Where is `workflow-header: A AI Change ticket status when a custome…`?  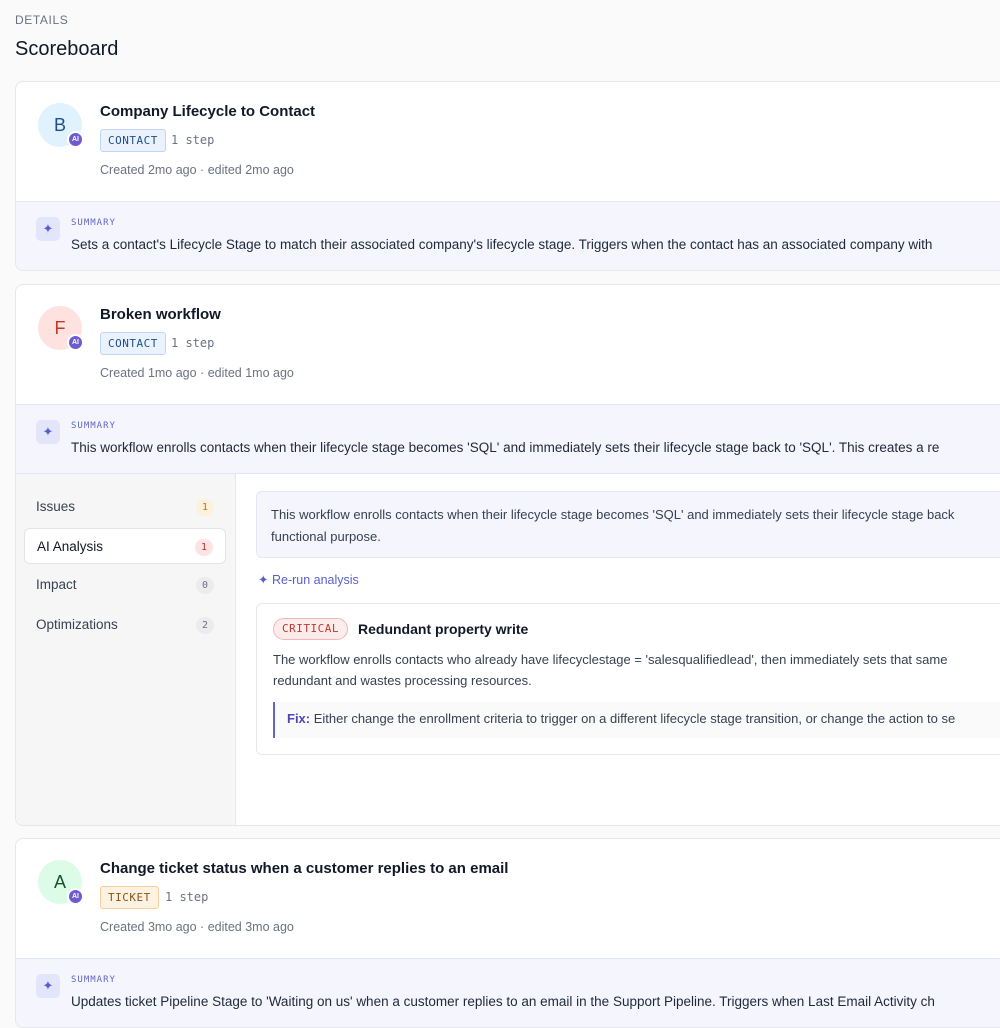 workflow-header: A AI Change ticket status when a custome… is located at coordinates (508, 898).